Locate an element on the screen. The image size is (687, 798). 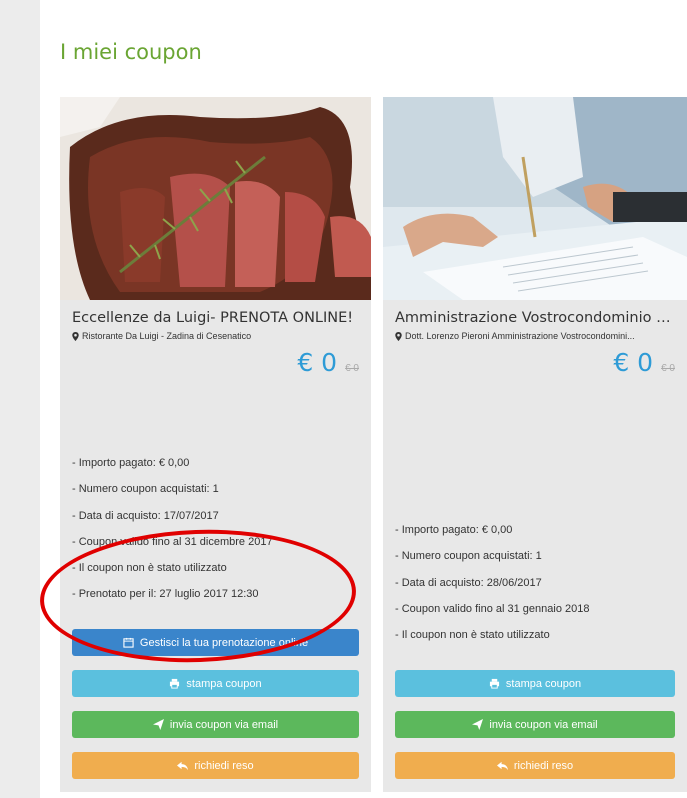
detail-purchase-date: - Data di acquisto: 17/07/2017 is located at coordinates (145, 515).